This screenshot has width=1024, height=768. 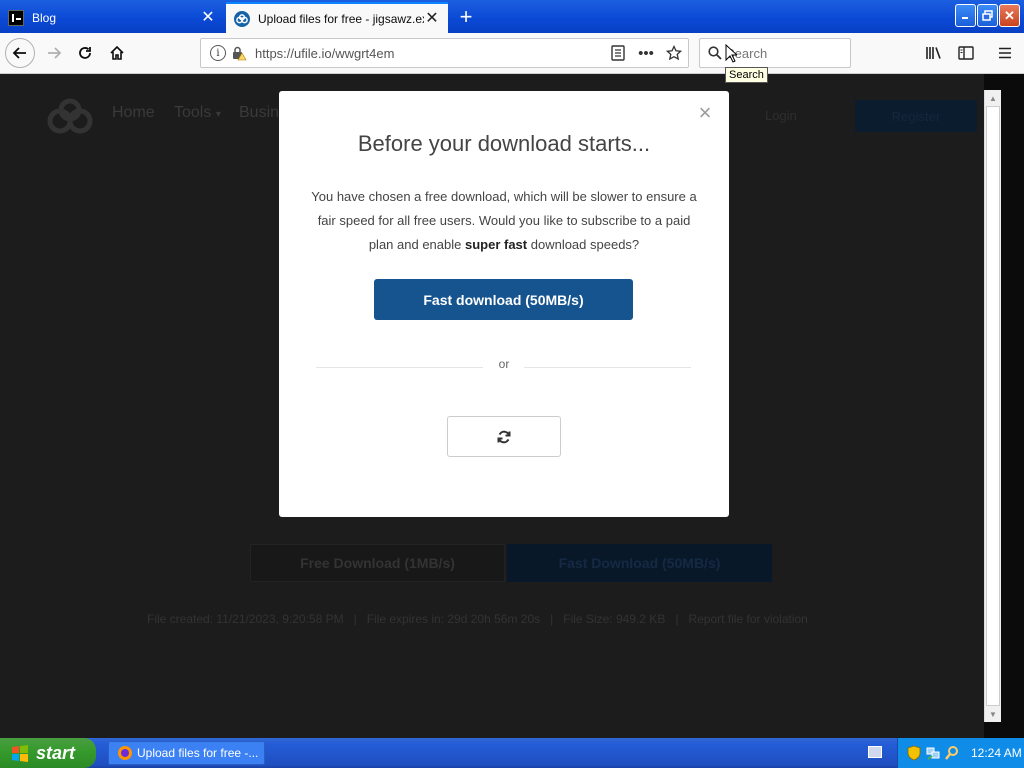 What do you see at coordinates (133, 113) in the screenshot?
I see `nav-home-link: Home` at bounding box center [133, 113].